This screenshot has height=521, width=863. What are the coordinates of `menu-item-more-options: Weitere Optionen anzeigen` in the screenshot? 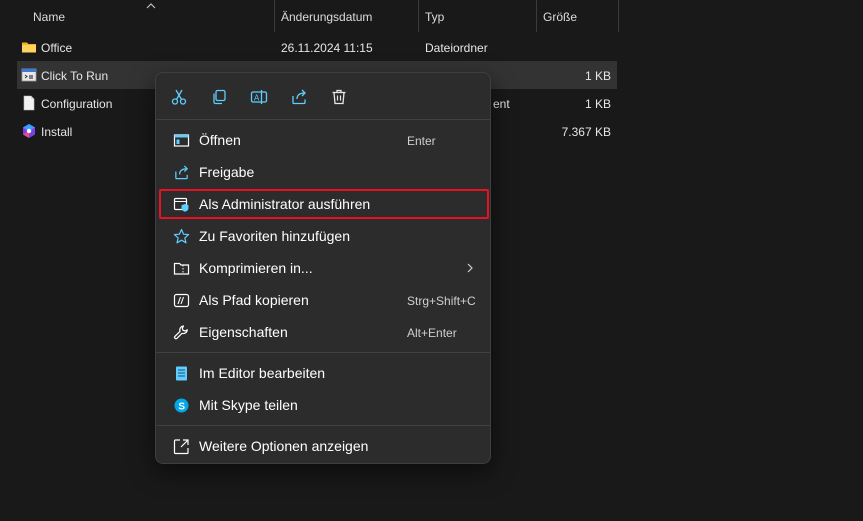 It's located at (324, 446).